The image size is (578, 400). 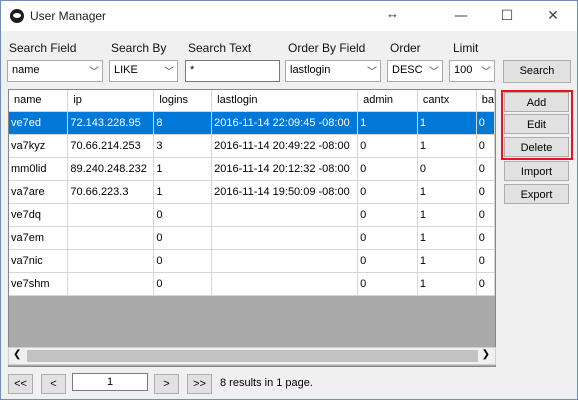 I want to click on table-row: va7em 0 0 1 0, so click(x=252, y=238).